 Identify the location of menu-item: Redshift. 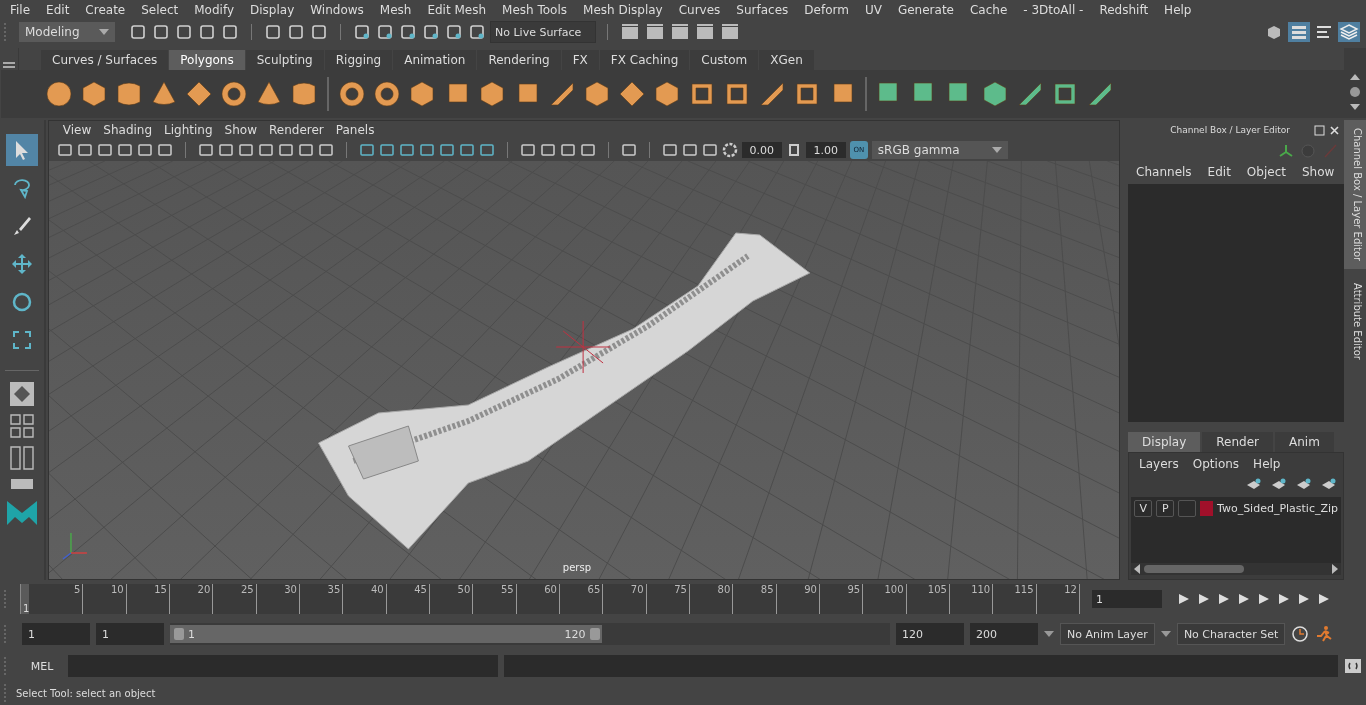
(1124, 10).